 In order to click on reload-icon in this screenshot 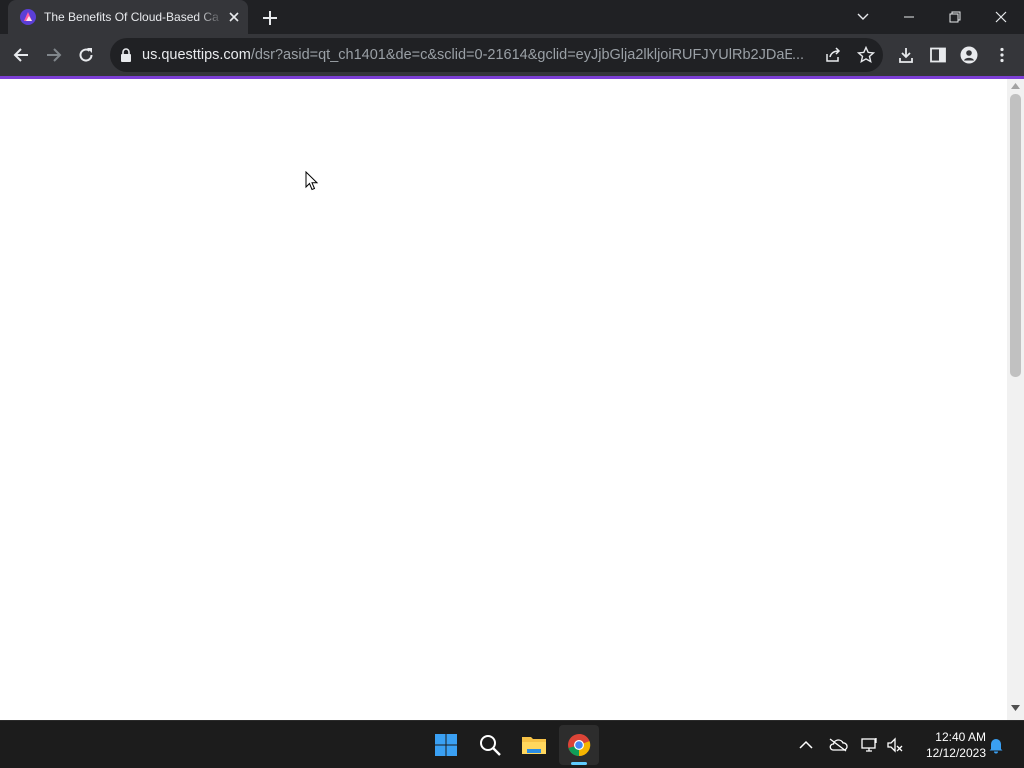, I will do `click(86, 55)`.